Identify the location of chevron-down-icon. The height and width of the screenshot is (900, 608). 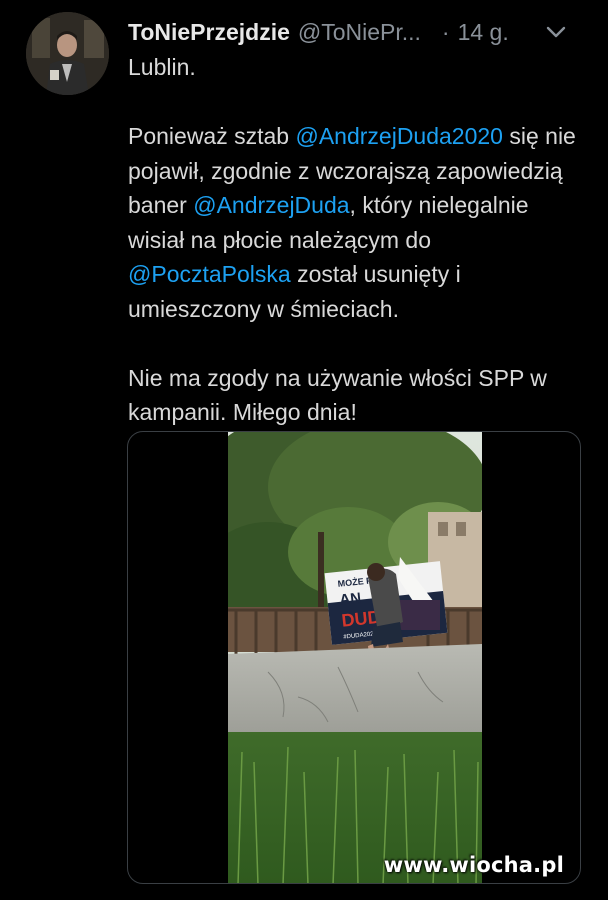
(556, 32).